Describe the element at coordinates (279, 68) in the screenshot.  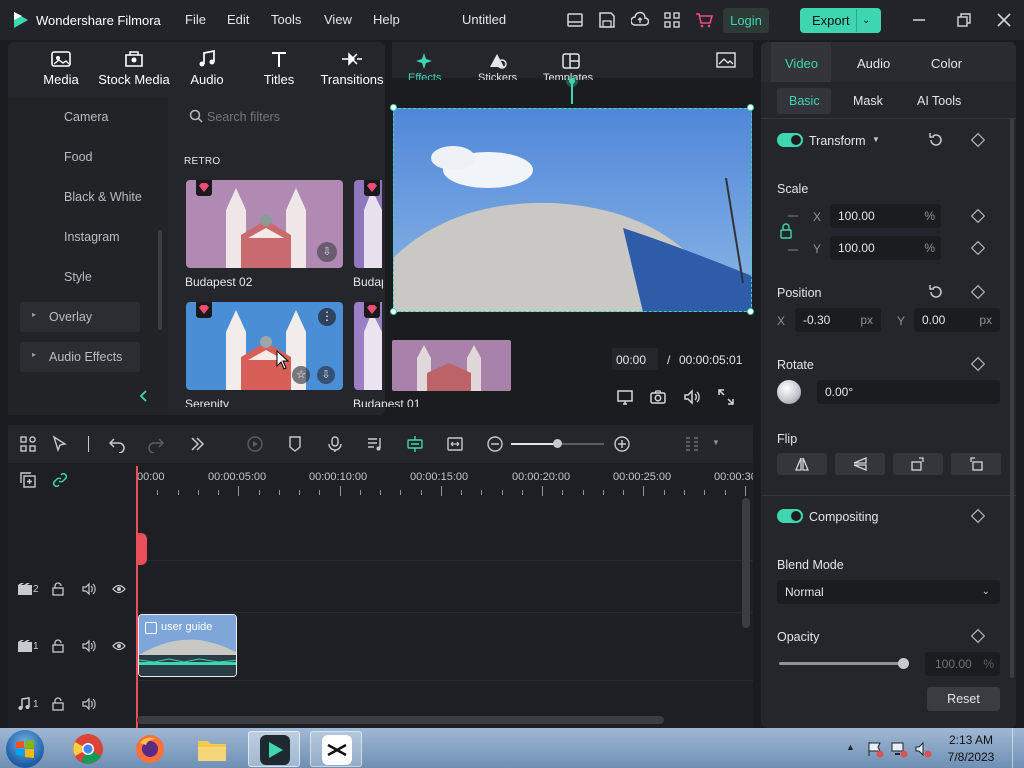
I see `tab-titles: Titles` at that location.